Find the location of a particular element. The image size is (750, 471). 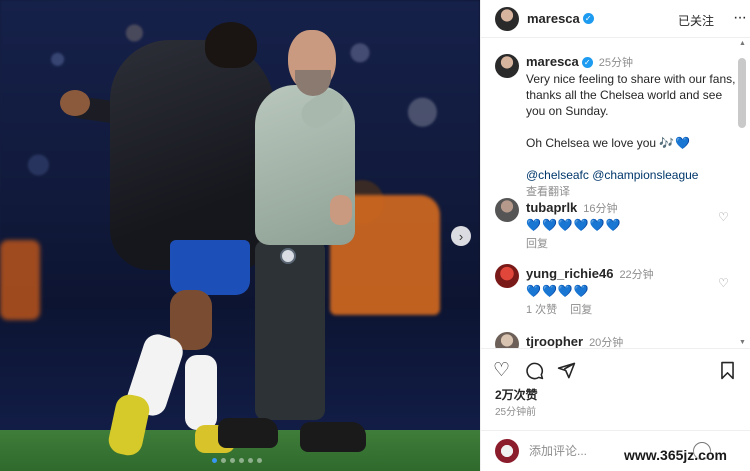

player-sock is located at coordinates (201, 392).